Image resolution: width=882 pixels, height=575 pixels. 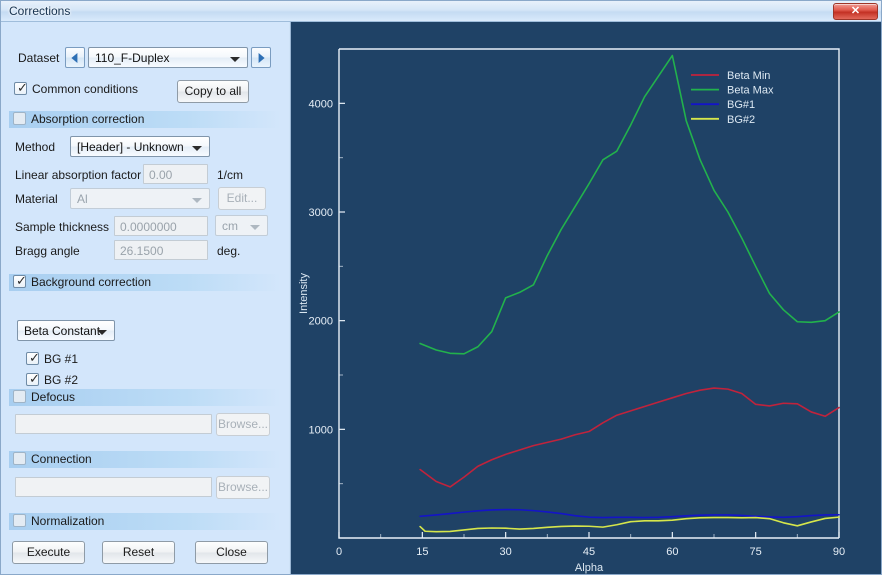 I want to click on svg-text: 3000, so click(x=321, y=213).